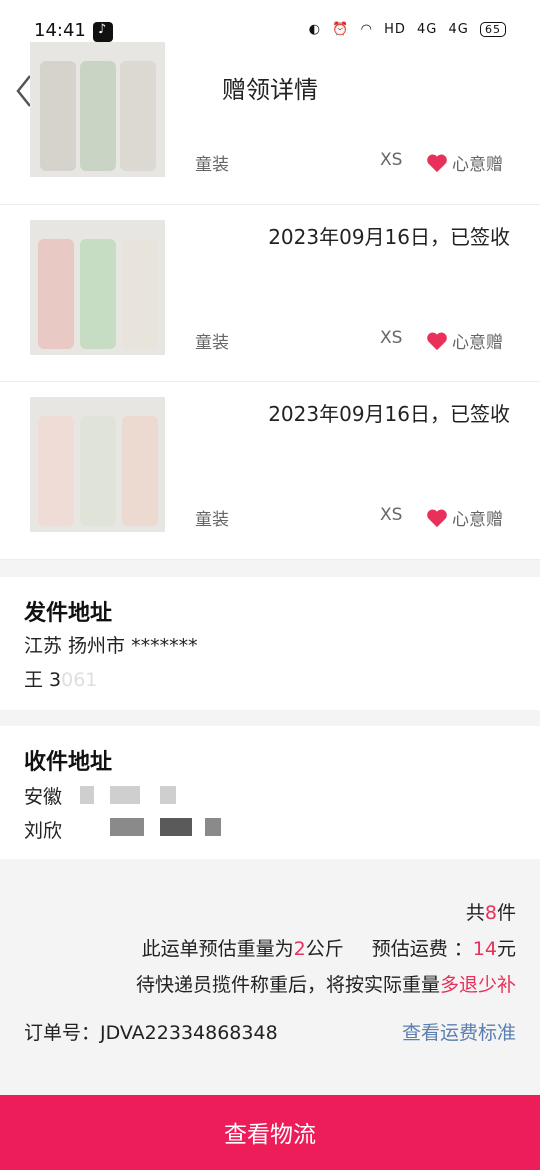 This screenshot has height=1170, width=540. I want to click on wifi-icon: ◠, so click(366, 29).